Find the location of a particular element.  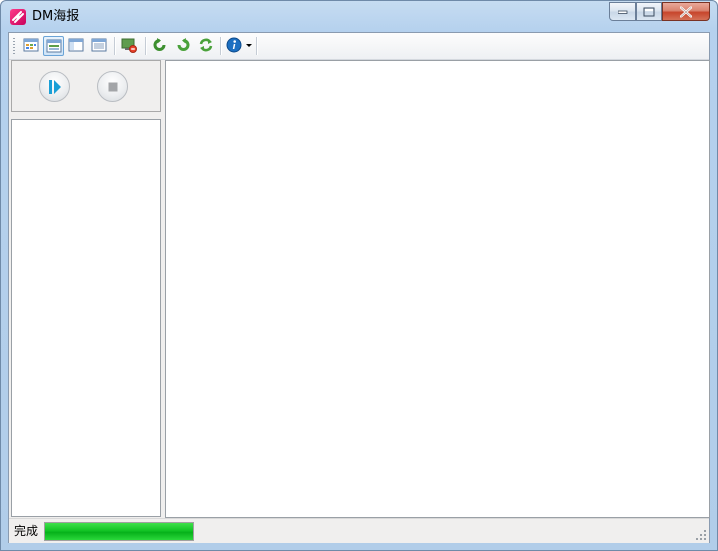

view-list-button is located at coordinates (99, 46).